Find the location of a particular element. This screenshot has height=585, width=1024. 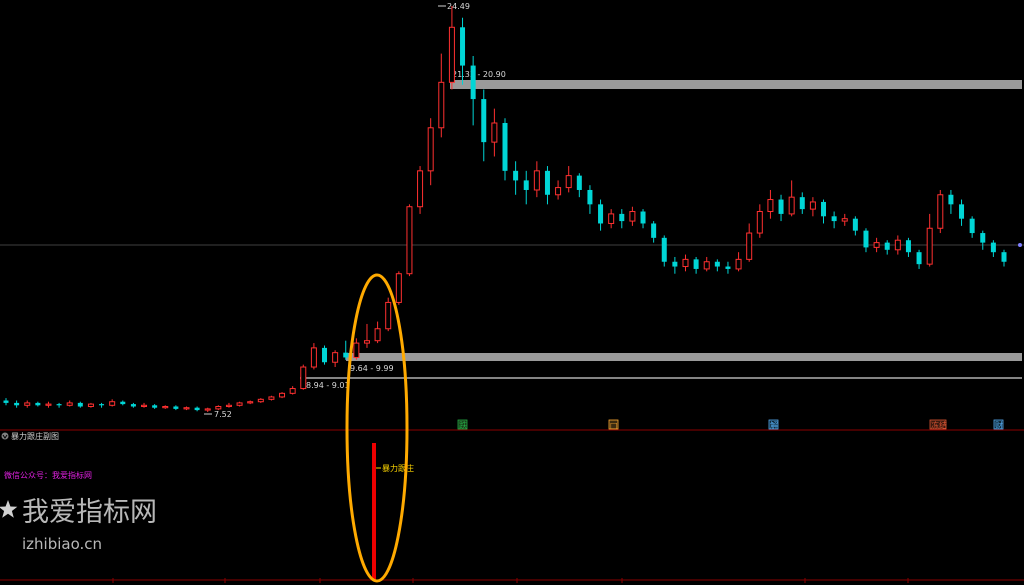

low-price-label: 7.52 is located at coordinates (223, 414).